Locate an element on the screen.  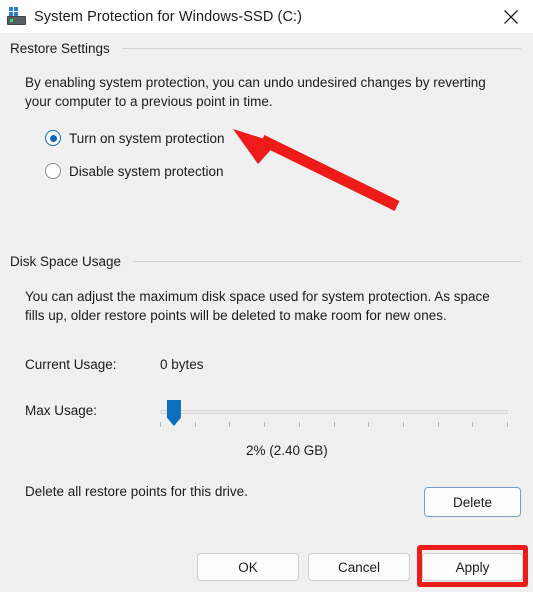
close-button is located at coordinates (510, 16).